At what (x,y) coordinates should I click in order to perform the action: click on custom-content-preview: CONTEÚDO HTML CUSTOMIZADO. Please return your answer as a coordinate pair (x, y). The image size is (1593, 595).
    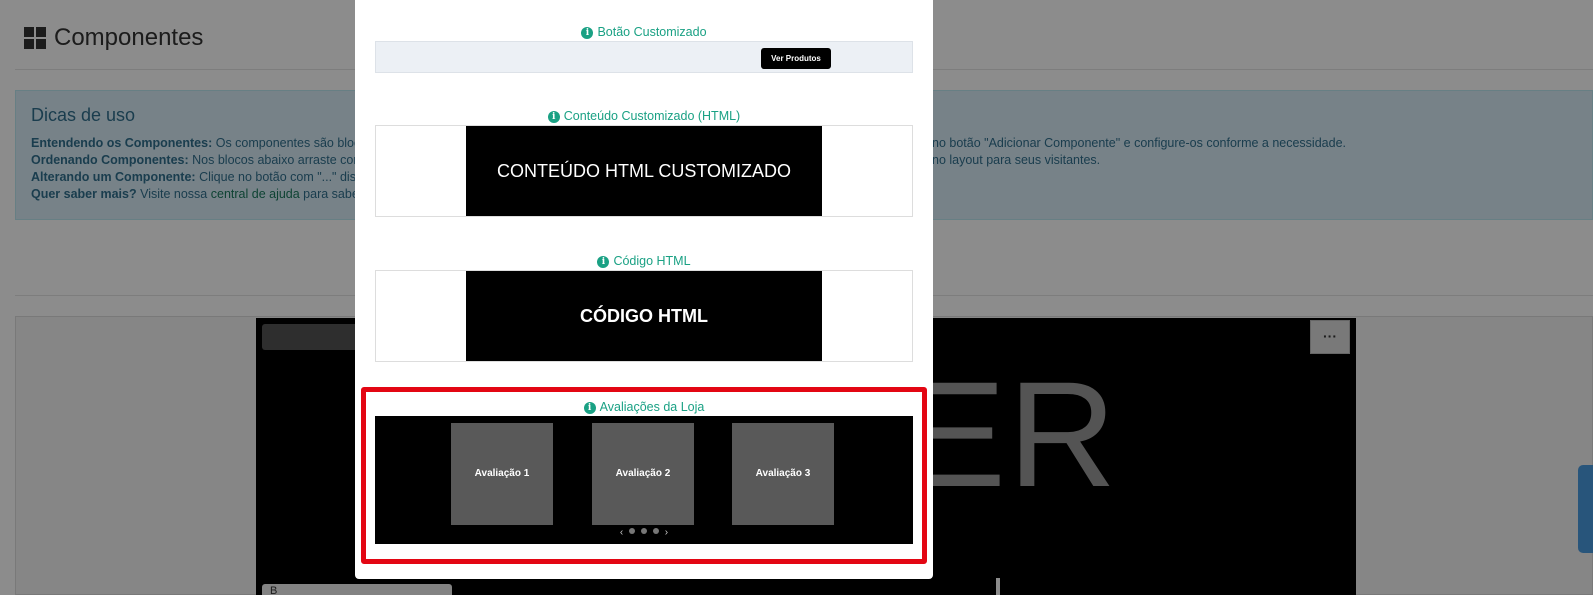
    Looking at the image, I should click on (644, 171).